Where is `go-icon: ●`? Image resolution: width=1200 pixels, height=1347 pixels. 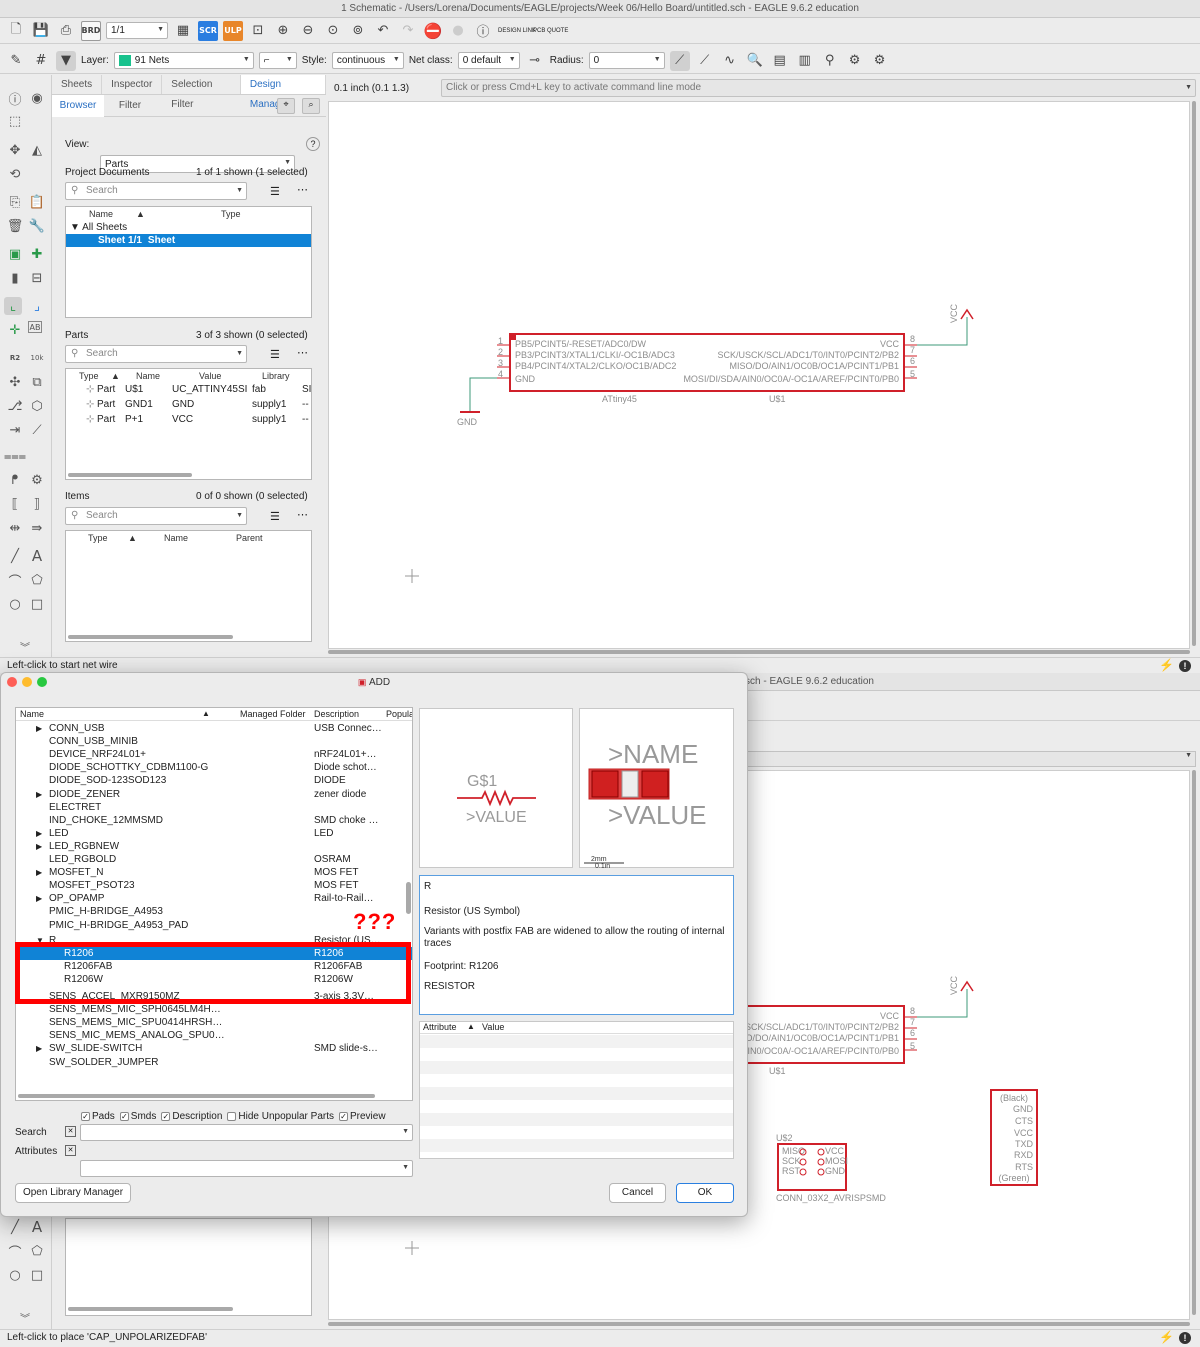
go-icon: ● is located at coordinates (458, 31).